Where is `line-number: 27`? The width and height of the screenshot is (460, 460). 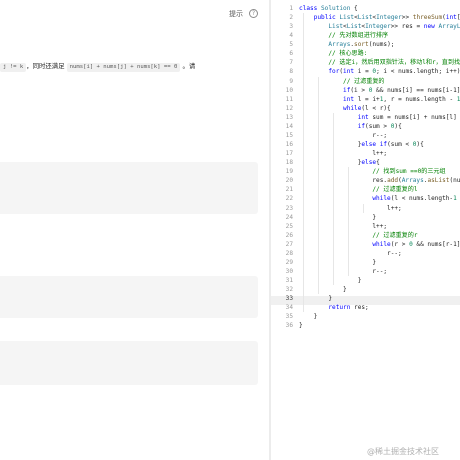
line-number: 27 is located at coordinates (289, 244).